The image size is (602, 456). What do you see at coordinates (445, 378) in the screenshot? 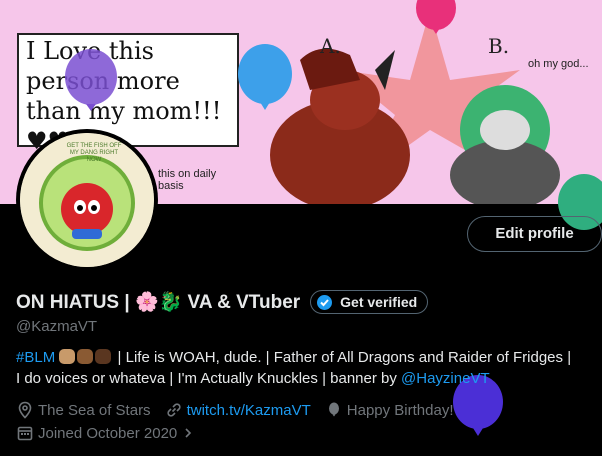
I see `banner-credit-link: @HayzineVT` at bounding box center [445, 378].